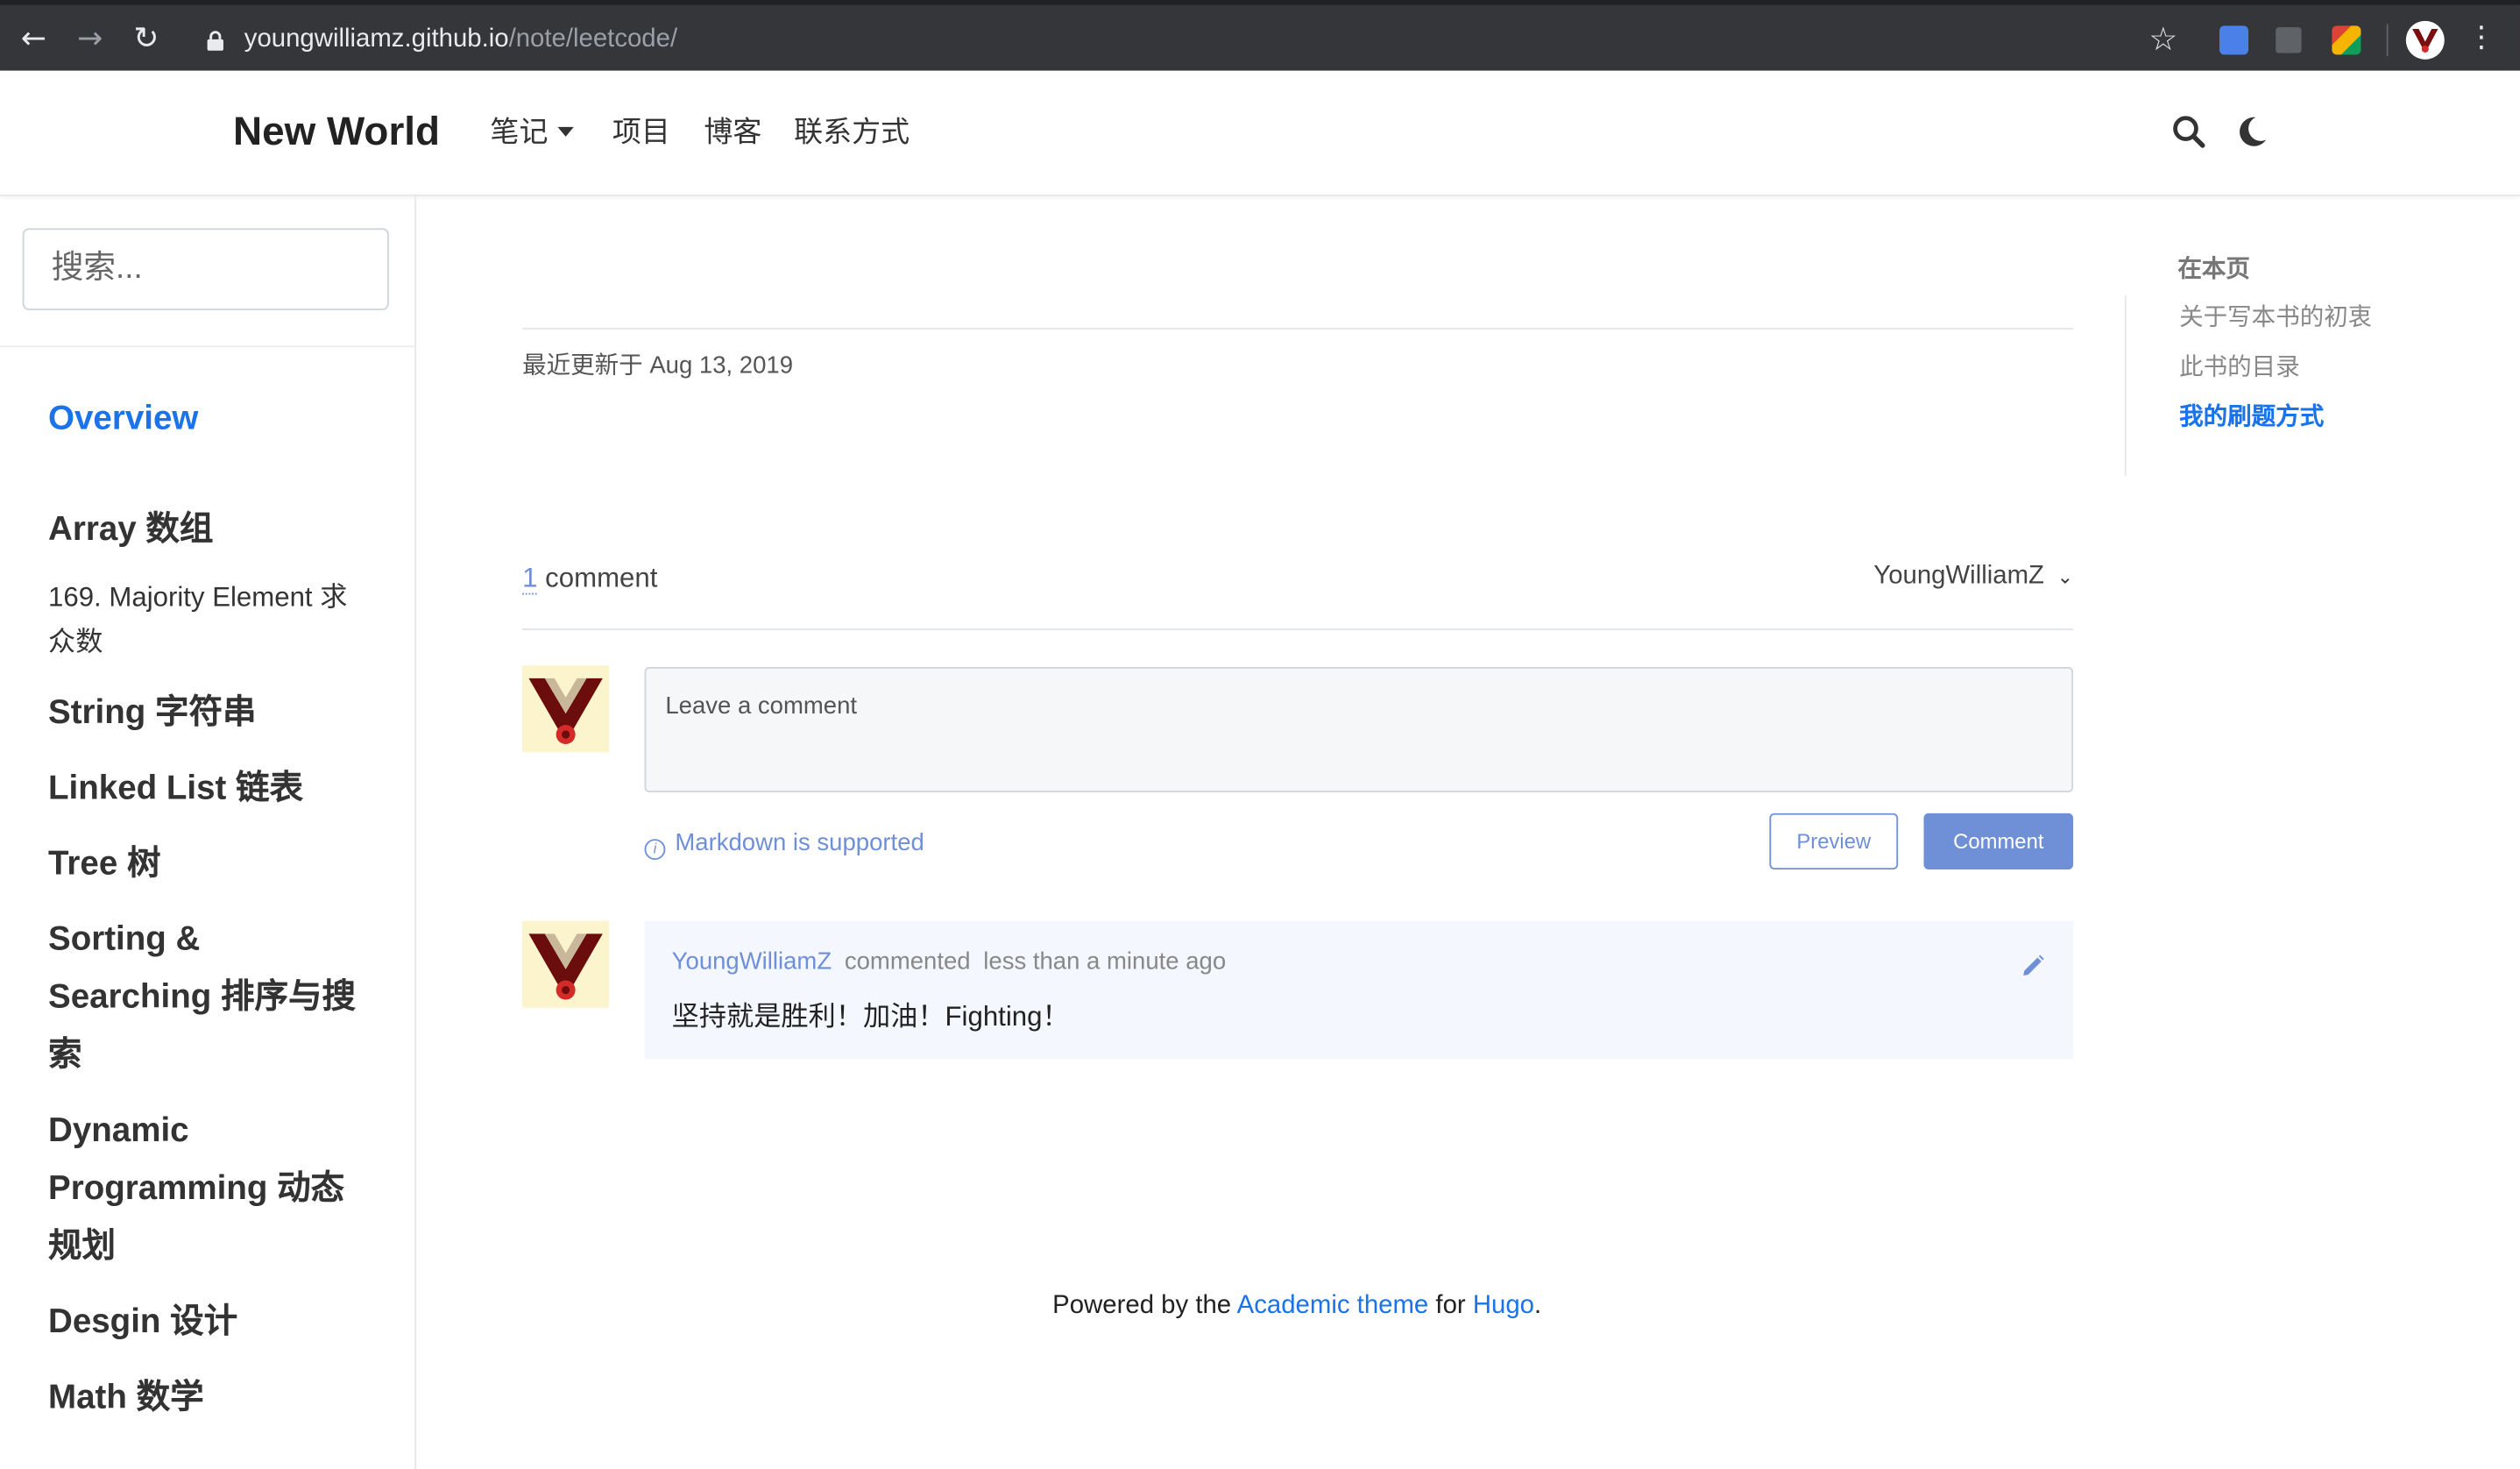 This screenshot has width=2520, height=1469. Describe the element at coordinates (1297, 329) in the screenshot. I see `content-divider` at that location.